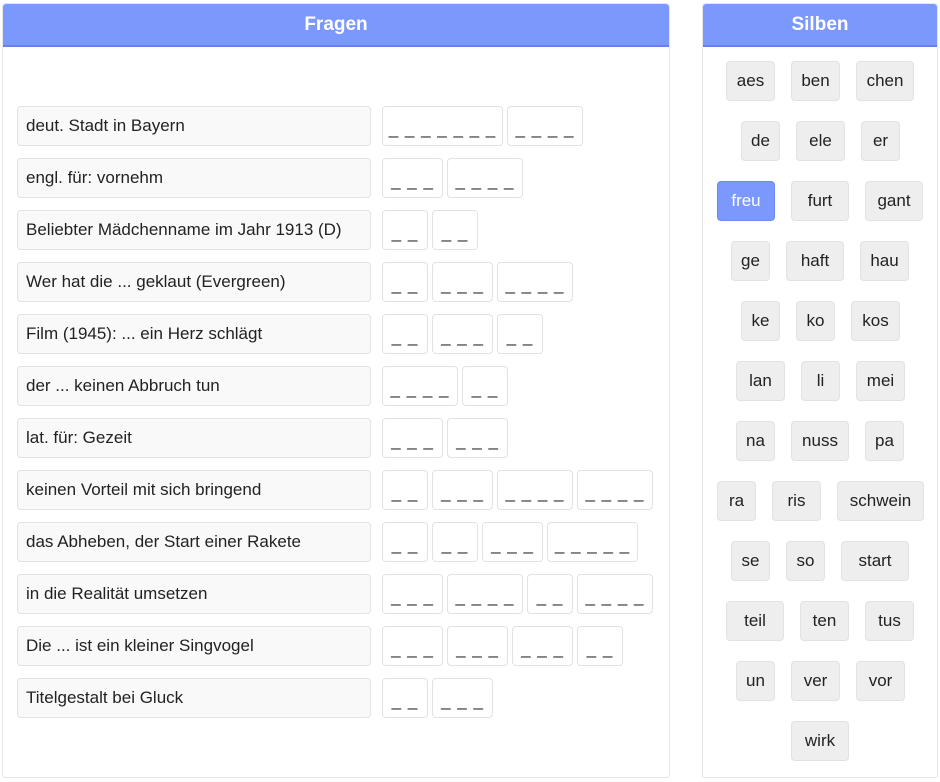 This screenshot has height=782, width=940. I want to click on syllable-row: lan li mei, so click(820, 381).